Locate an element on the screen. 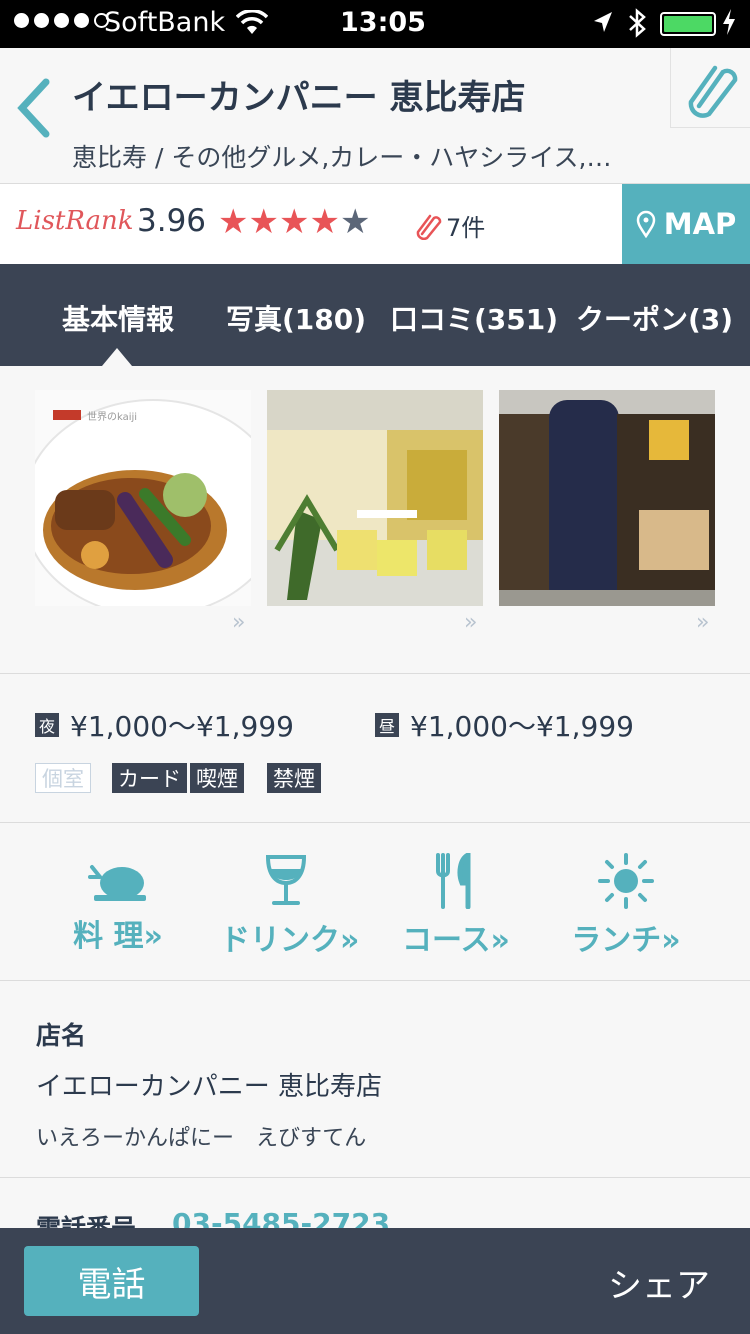  lunch-tag: 昼 is located at coordinates (387, 725).